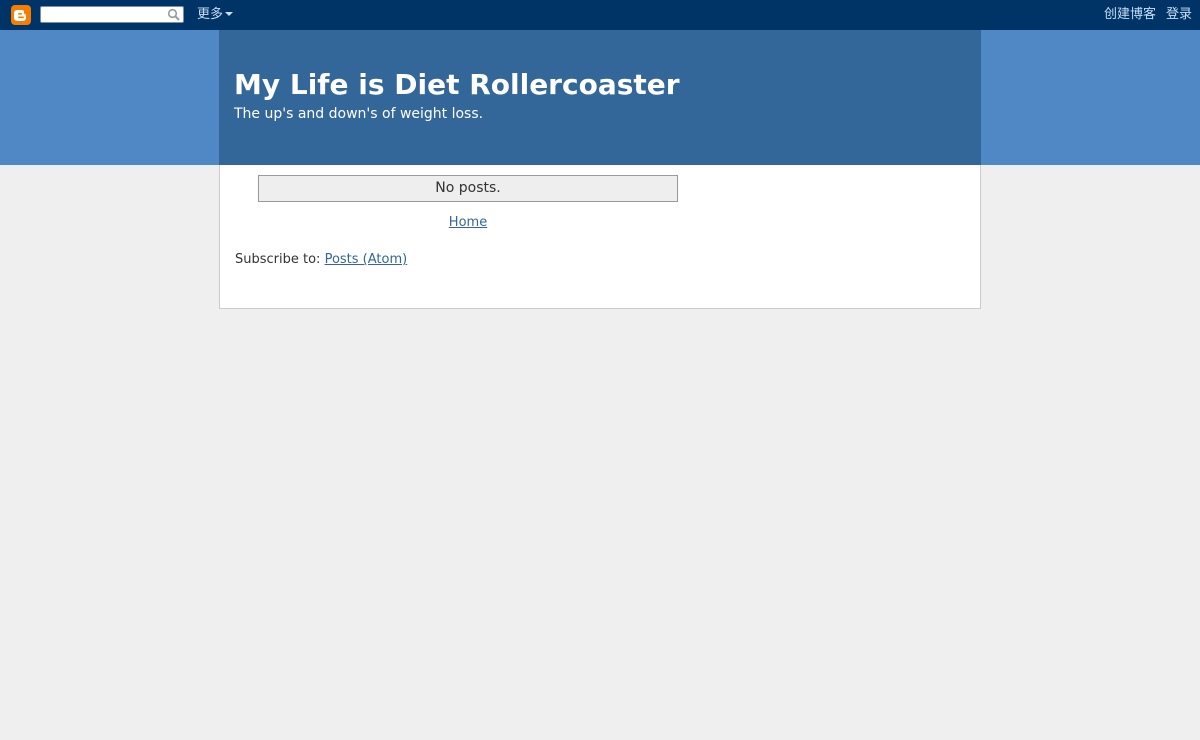 The height and width of the screenshot is (740, 1200). What do you see at coordinates (280, 259) in the screenshot?
I see `subscribe-label: Subscribe to:` at bounding box center [280, 259].